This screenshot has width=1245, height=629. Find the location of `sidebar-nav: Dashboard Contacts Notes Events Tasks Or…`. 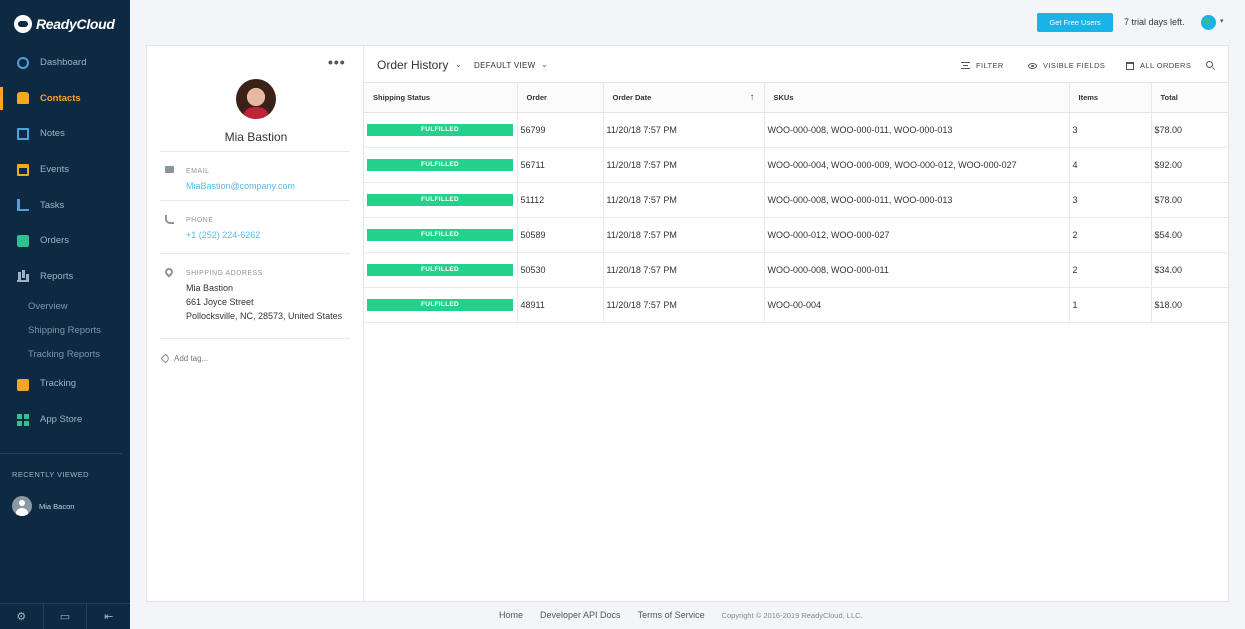

sidebar-nav: Dashboard Contacts Notes Events Tasks Or… is located at coordinates (65, 241).